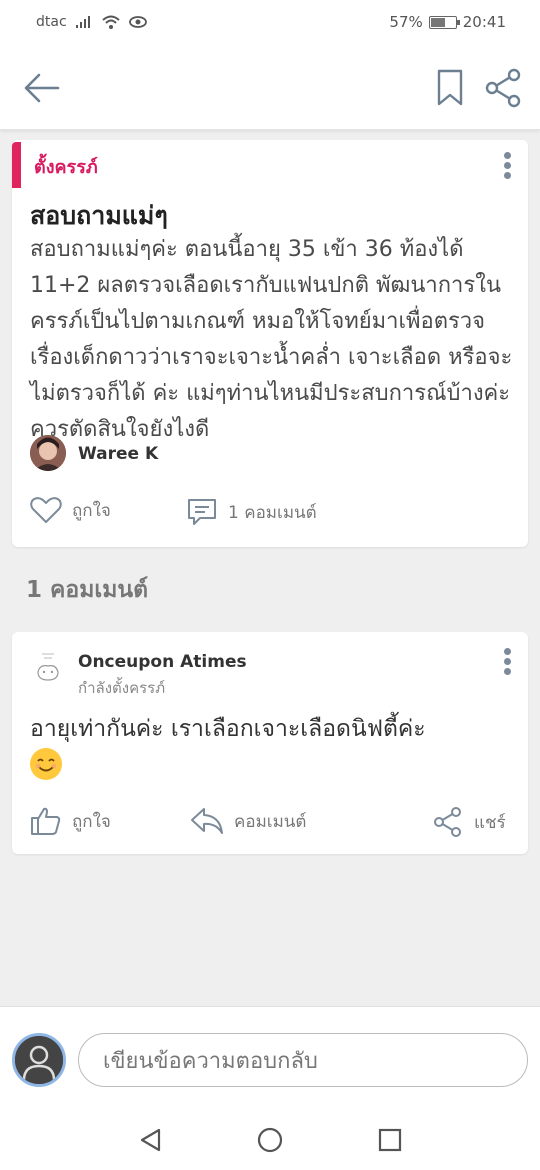 The width and height of the screenshot is (540, 1170). What do you see at coordinates (16, 165) in the screenshot?
I see `tag-accent-bar` at bounding box center [16, 165].